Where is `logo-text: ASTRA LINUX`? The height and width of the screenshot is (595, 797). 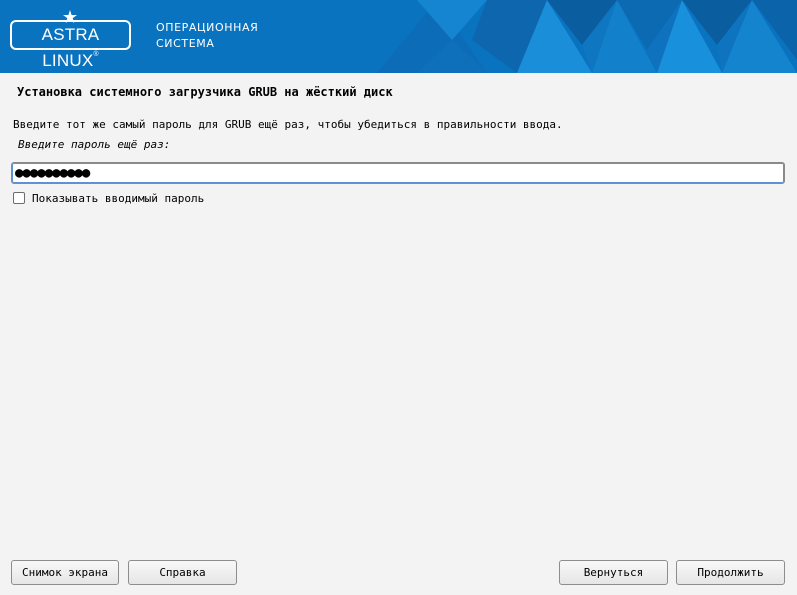 logo-text: ASTRA LINUX is located at coordinates (70, 47).